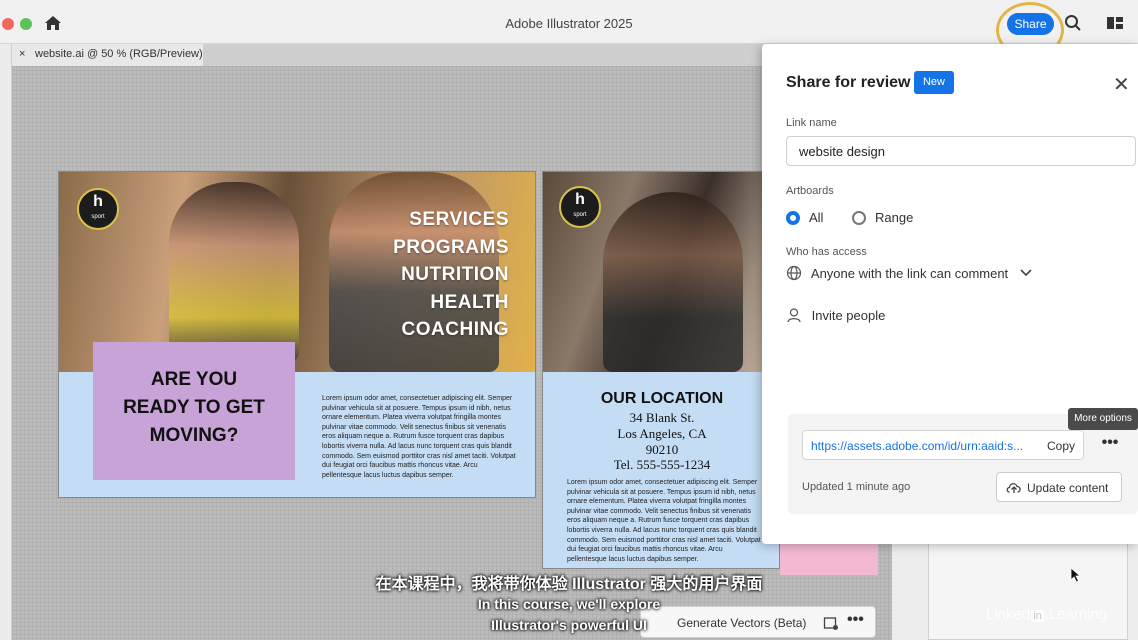 The width and height of the screenshot is (1138, 640). I want to click on phone-line: Tel. 555-555-1234, so click(662, 464).